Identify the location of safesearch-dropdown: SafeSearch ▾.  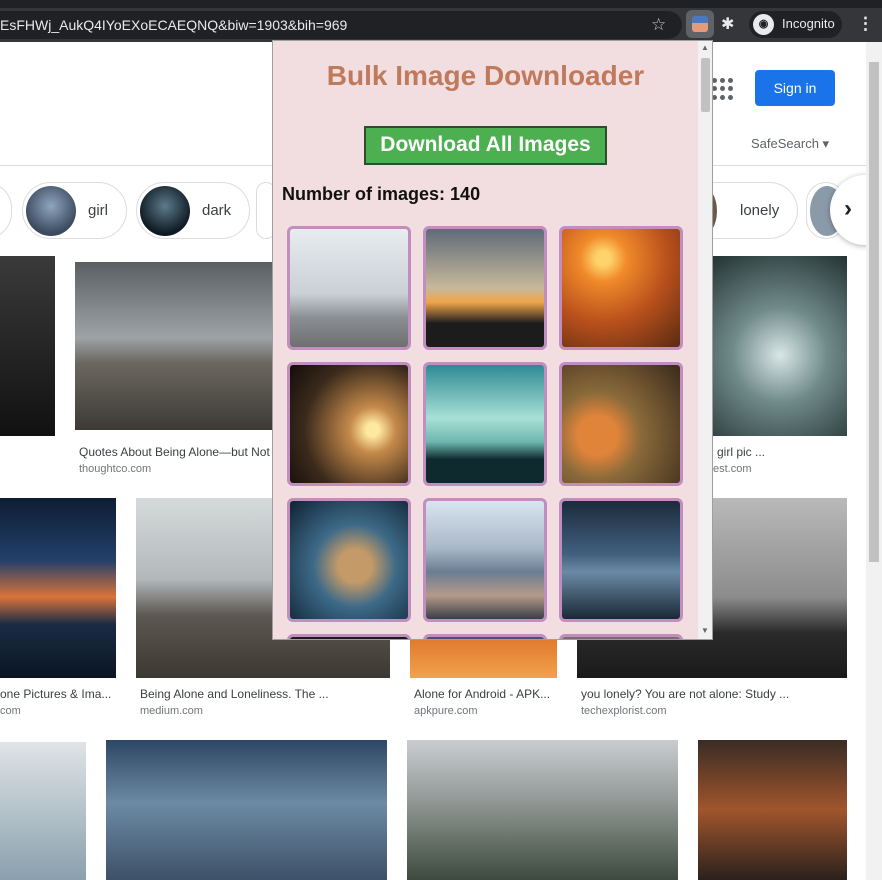
(790, 144).